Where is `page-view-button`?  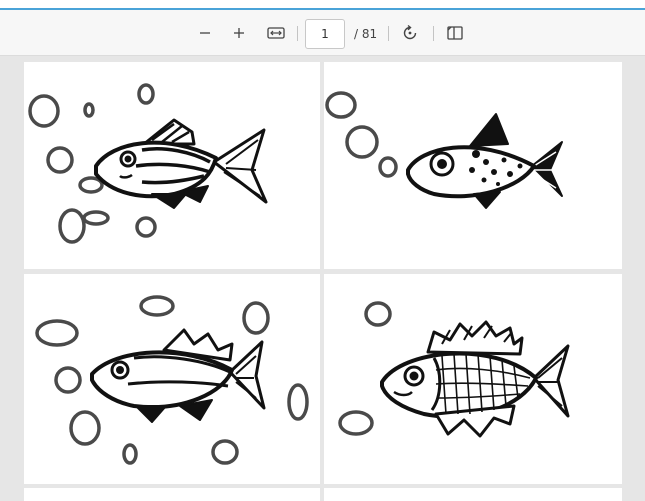
page-view-button is located at coordinates (455, 33).